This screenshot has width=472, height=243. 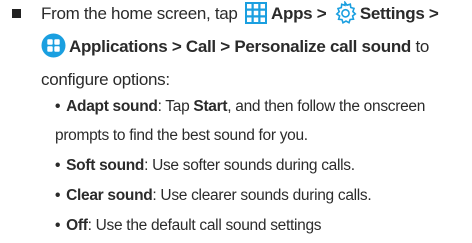 I want to click on apps-label: Apps >, so click(x=299, y=13).